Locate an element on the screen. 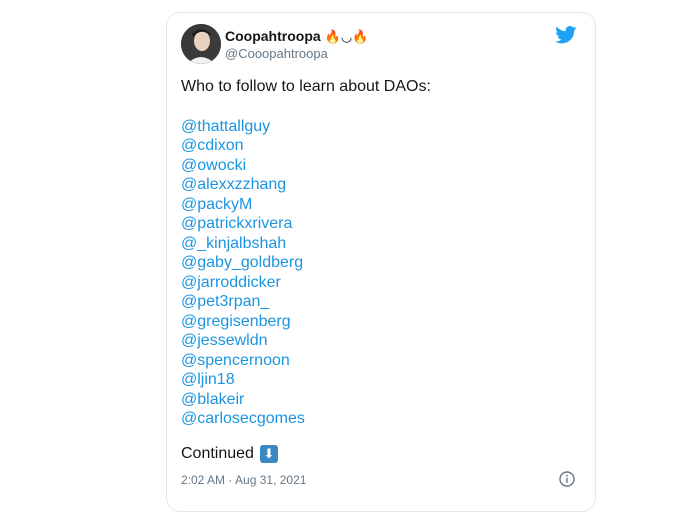 The width and height of the screenshot is (687, 512). continued-line: Continued ⬇ is located at coordinates (229, 454).